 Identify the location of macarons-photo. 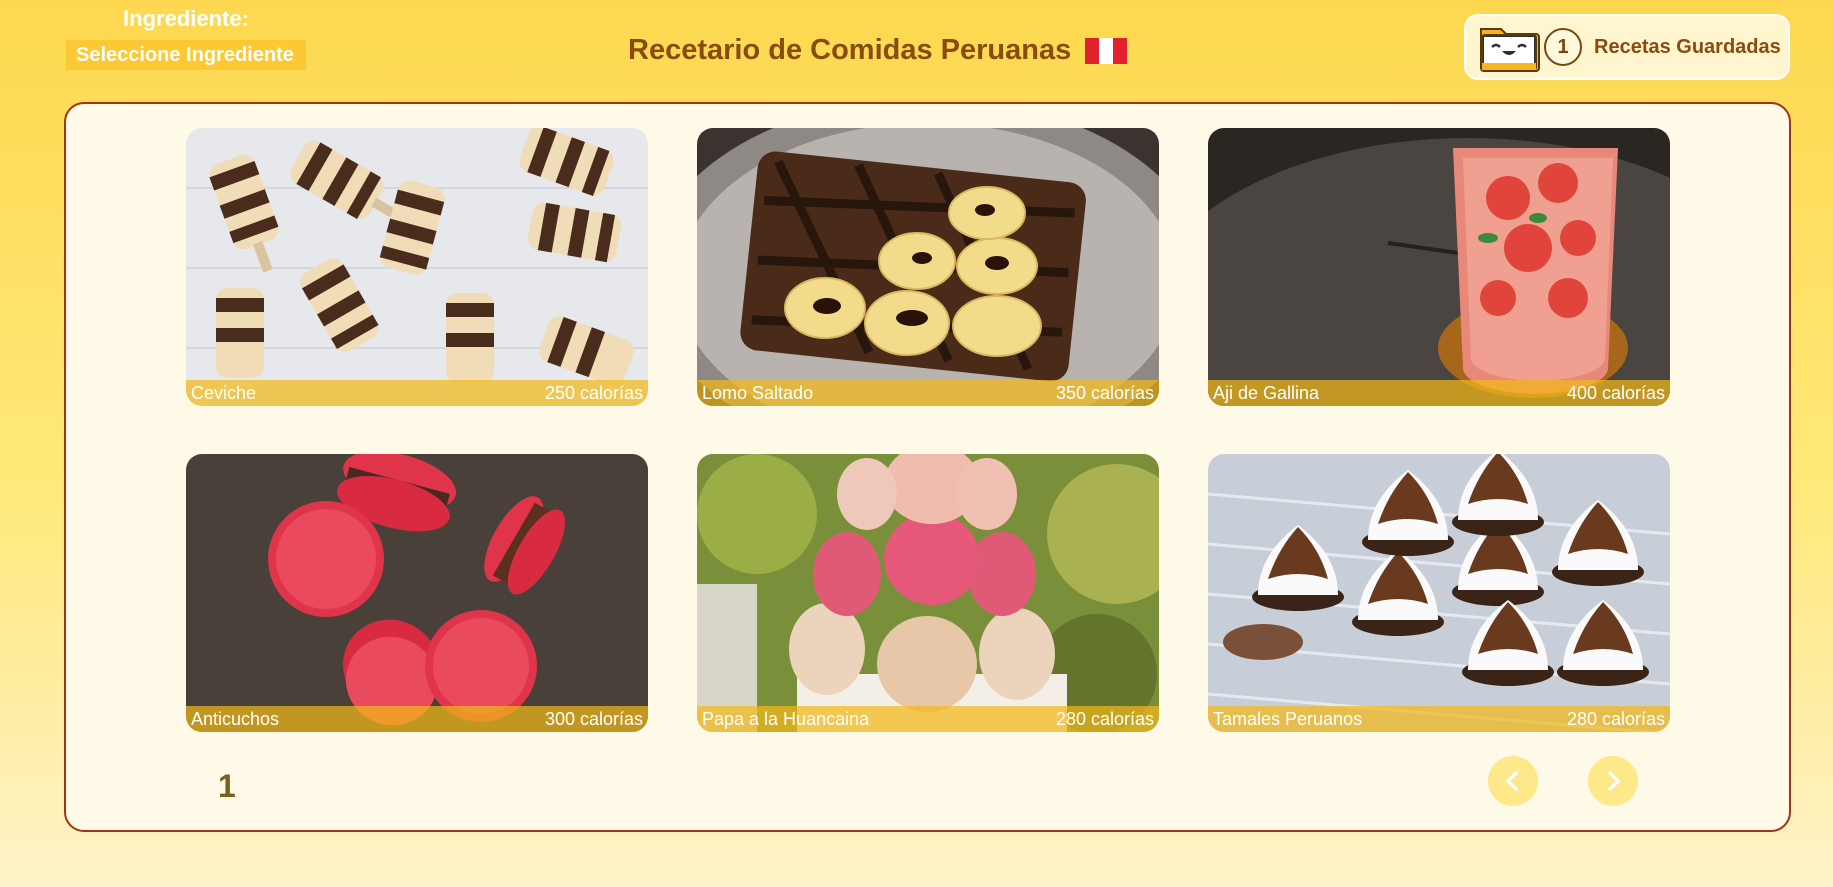
(417, 593).